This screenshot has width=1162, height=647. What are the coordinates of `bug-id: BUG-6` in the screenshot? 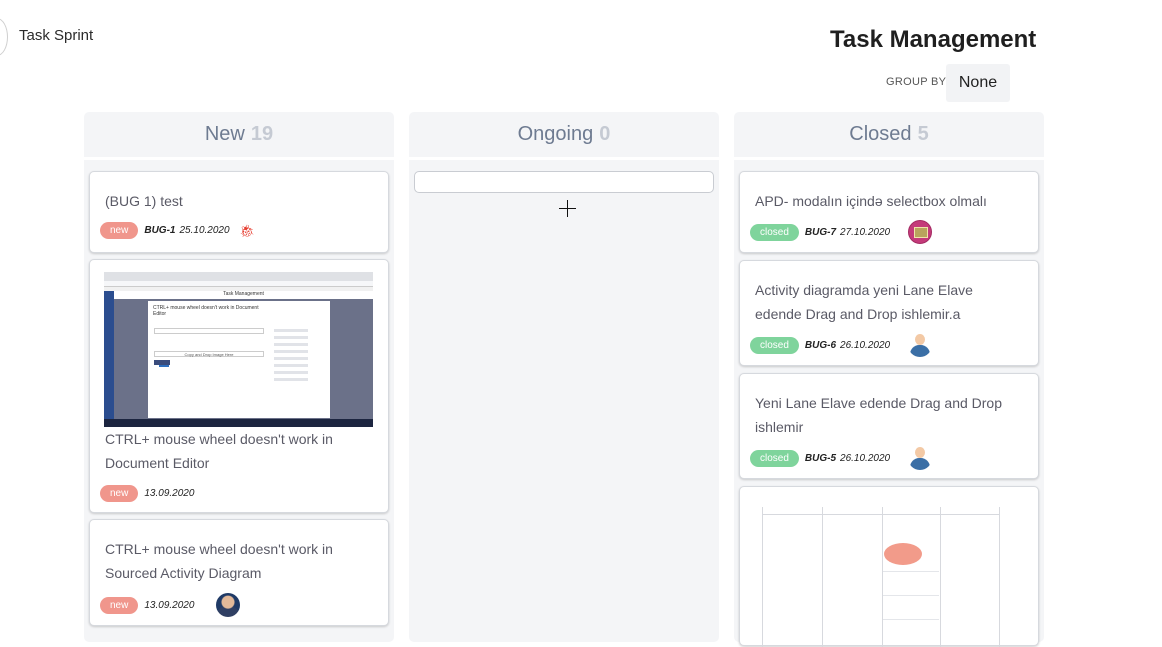 It's located at (820, 345).